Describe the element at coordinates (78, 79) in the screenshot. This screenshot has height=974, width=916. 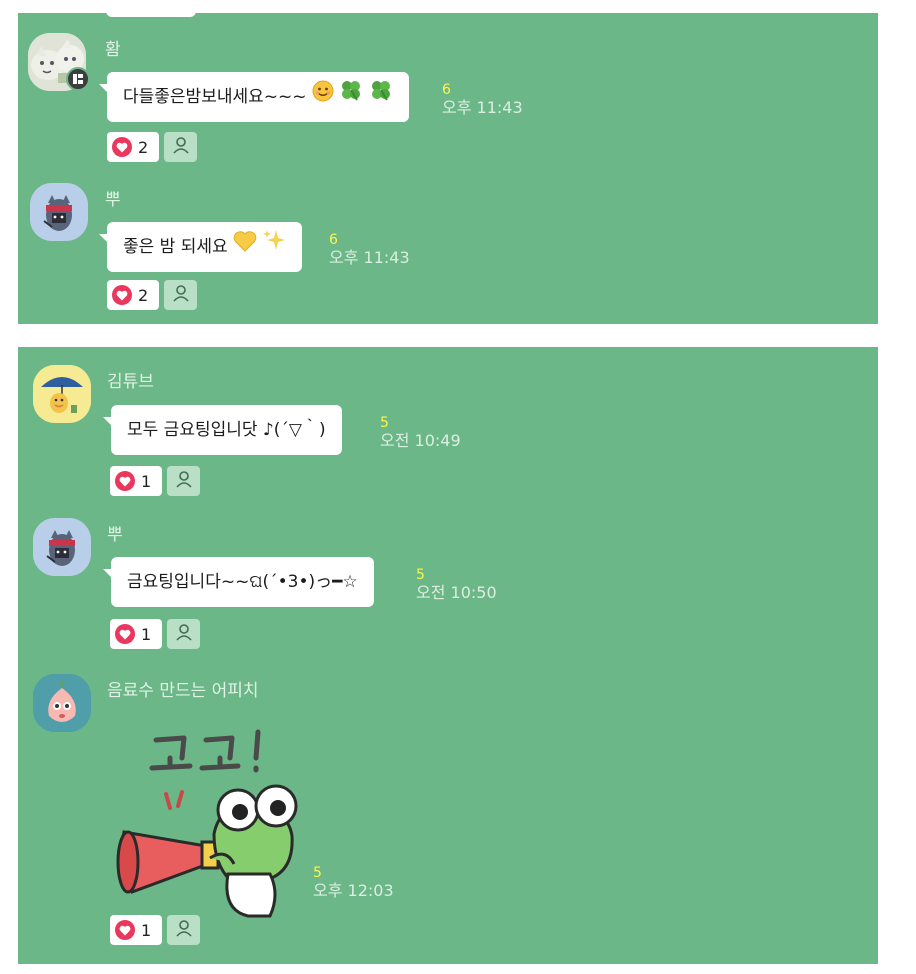
I see `host-badge-icon` at that location.